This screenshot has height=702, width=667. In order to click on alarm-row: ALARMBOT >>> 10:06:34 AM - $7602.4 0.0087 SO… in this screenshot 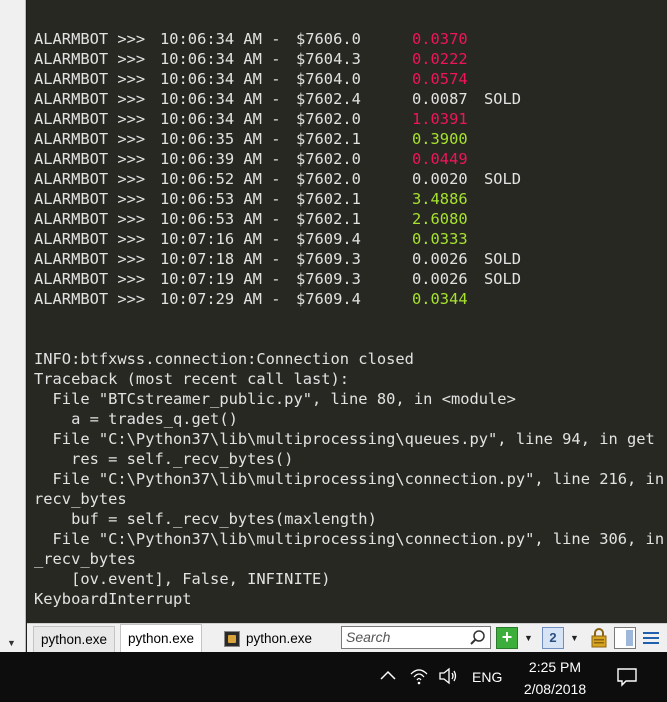, I will do `click(350, 99)`.